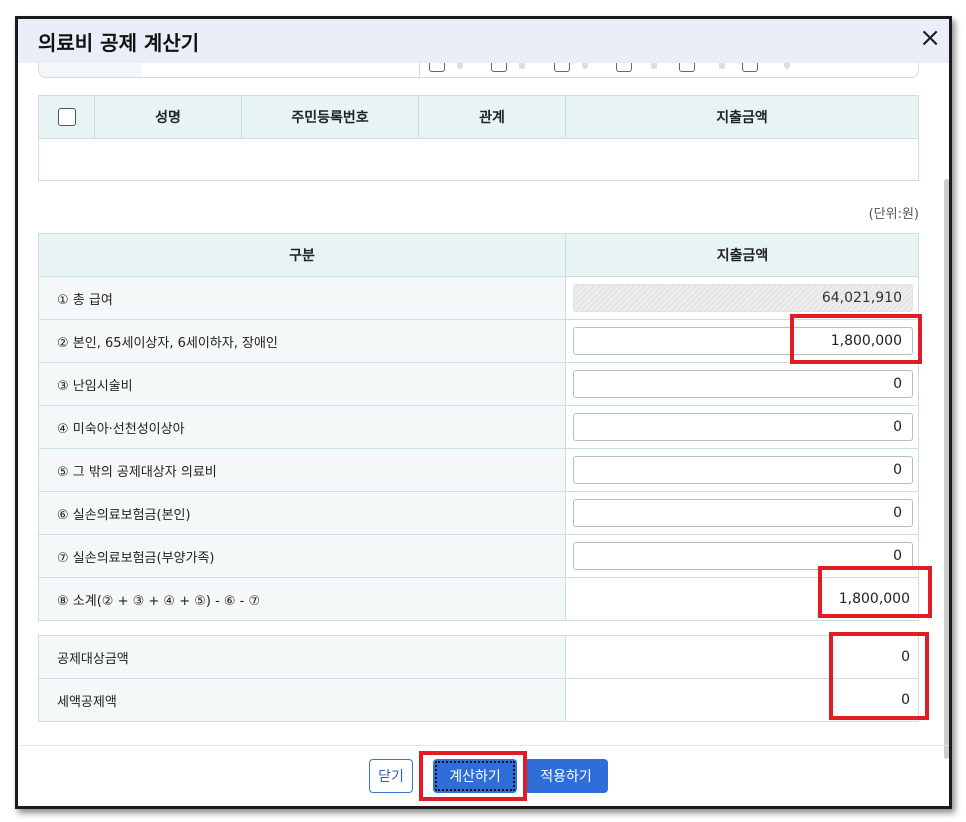 The height and width of the screenshot is (822, 966). What do you see at coordinates (893, 214) in the screenshot?
I see `unit-label: (단위:원)` at bounding box center [893, 214].